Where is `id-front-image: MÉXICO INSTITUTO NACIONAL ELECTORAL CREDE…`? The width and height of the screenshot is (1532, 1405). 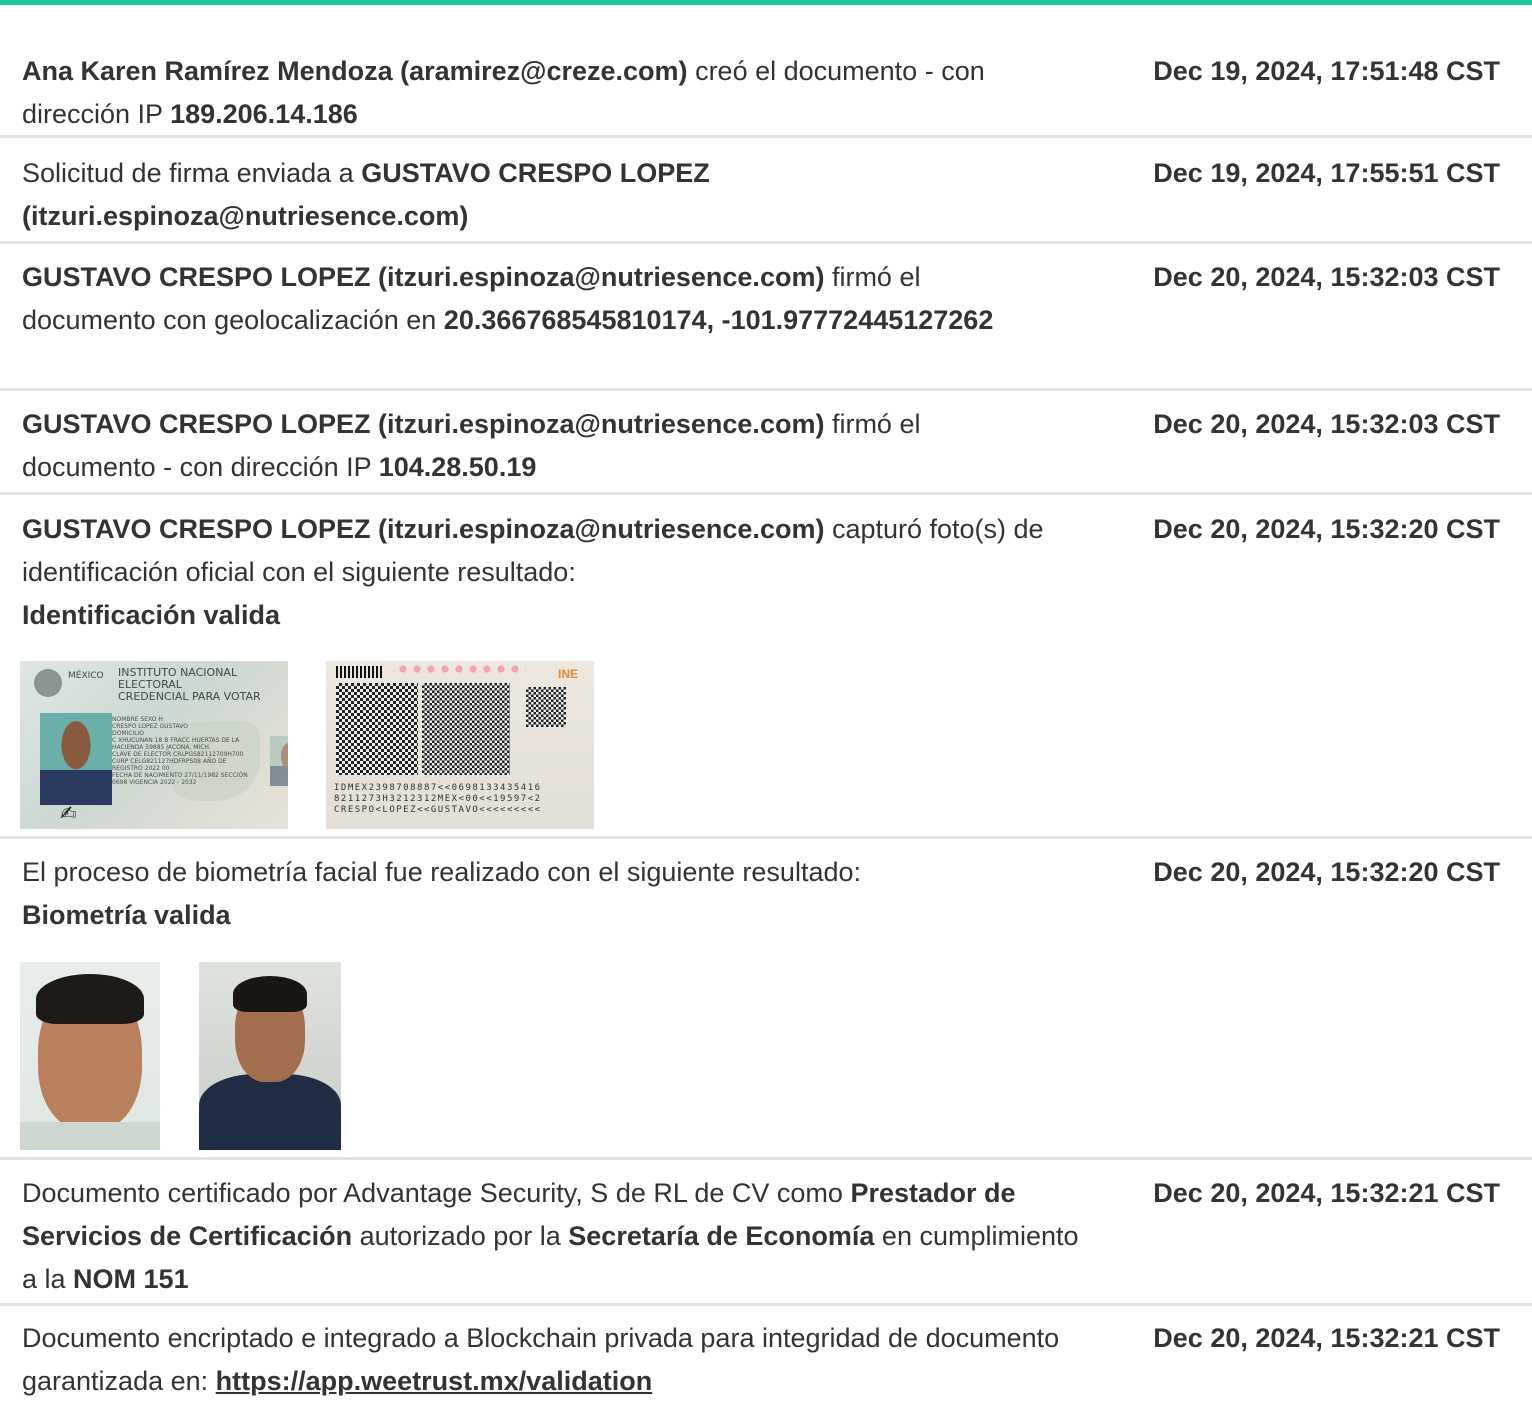
id-front-image: MÉXICO INSTITUTO NACIONAL ELECTORAL CREDE… is located at coordinates (154, 745).